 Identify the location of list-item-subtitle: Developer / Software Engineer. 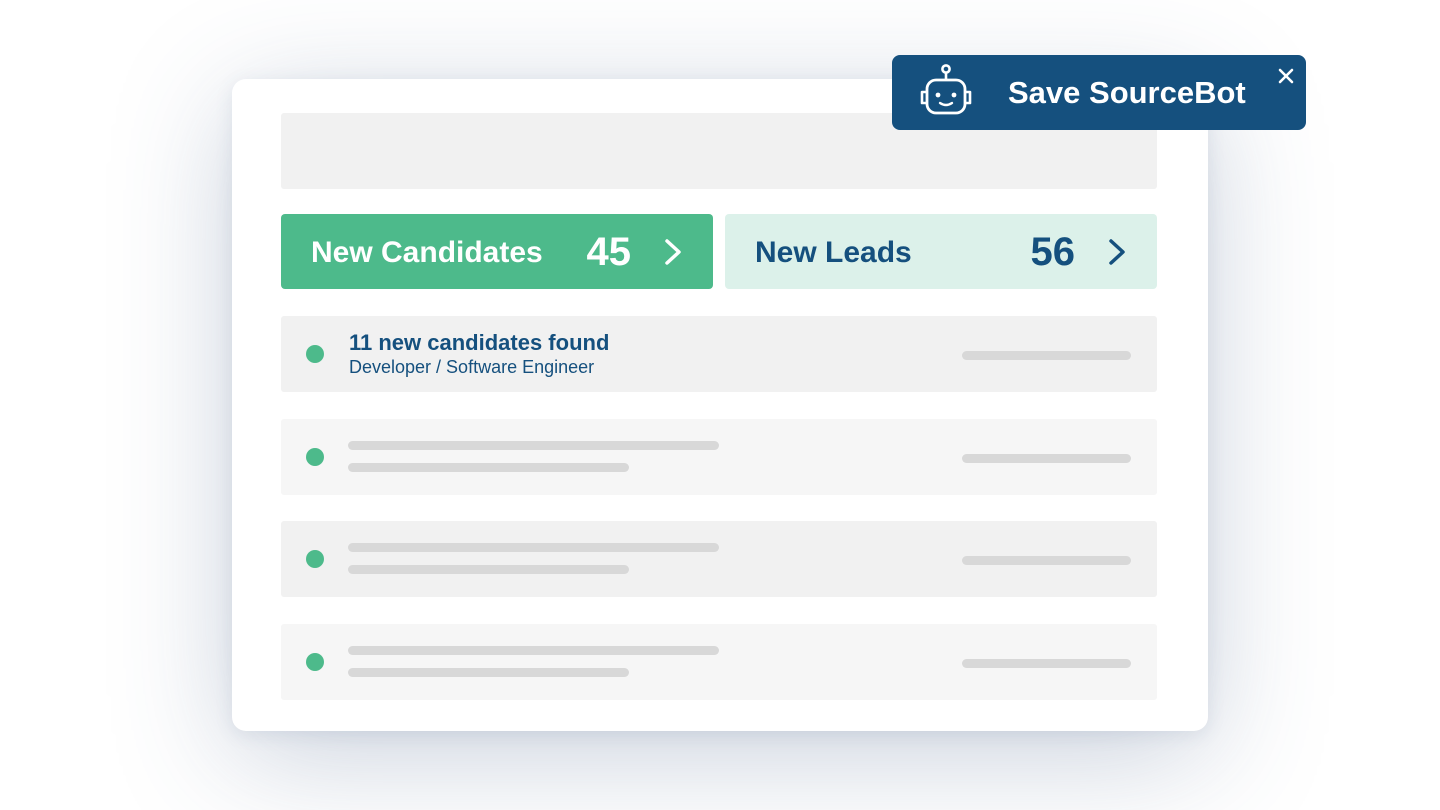
(472, 367).